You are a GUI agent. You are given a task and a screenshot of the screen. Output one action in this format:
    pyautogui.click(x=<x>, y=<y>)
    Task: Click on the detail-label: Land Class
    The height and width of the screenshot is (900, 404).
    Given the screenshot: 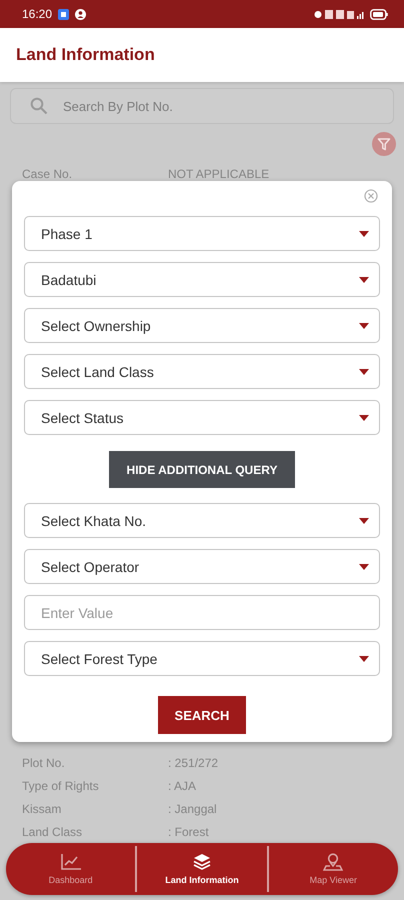 What is the action you would take?
    pyautogui.click(x=53, y=831)
    